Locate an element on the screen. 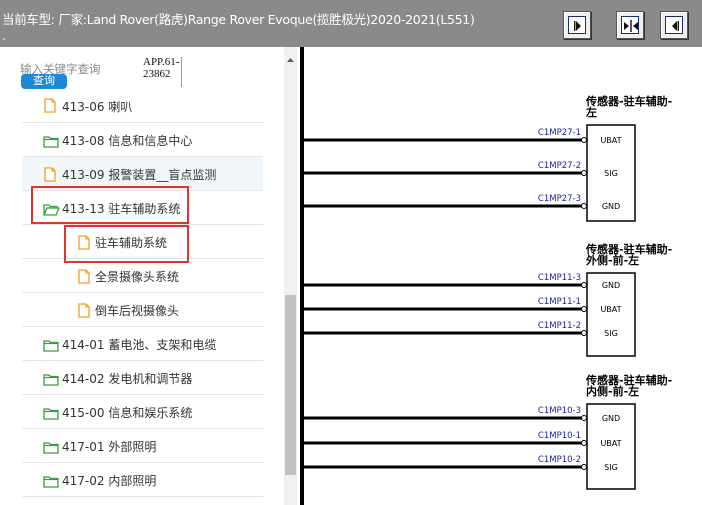 Image resolution: width=702 pixels, height=505 pixels. tree-item-label: 414-01 蓄电池、支架和电缆 is located at coordinates (139, 345).